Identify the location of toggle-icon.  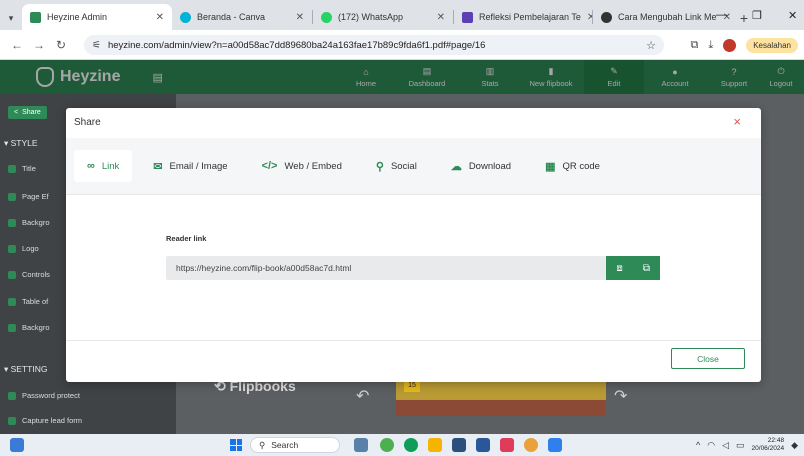
(12, 274).